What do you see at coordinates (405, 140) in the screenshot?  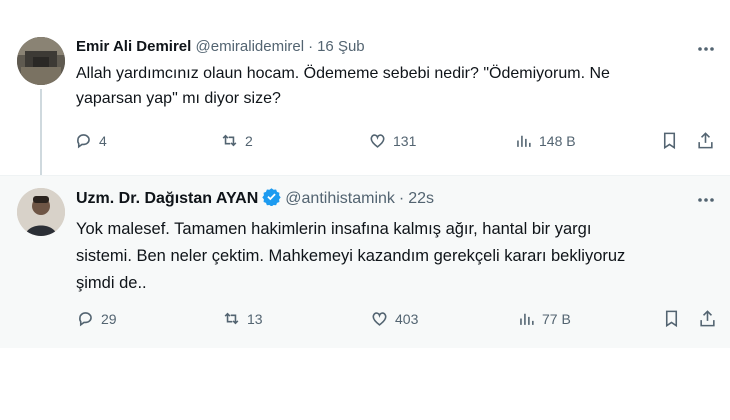 I see `like-count: 131` at bounding box center [405, 140].